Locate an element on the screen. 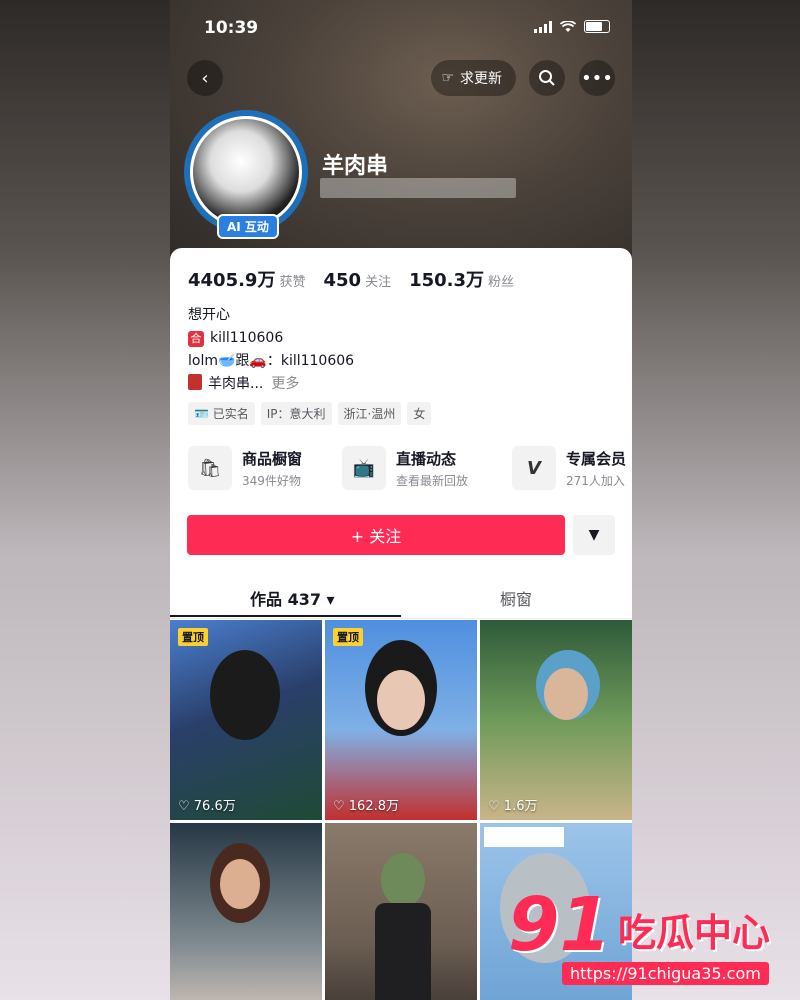 The image size is (800, 1000). bio-line: lolm🥣跟🚗：kill110606 is located at coordinates (271, 361).